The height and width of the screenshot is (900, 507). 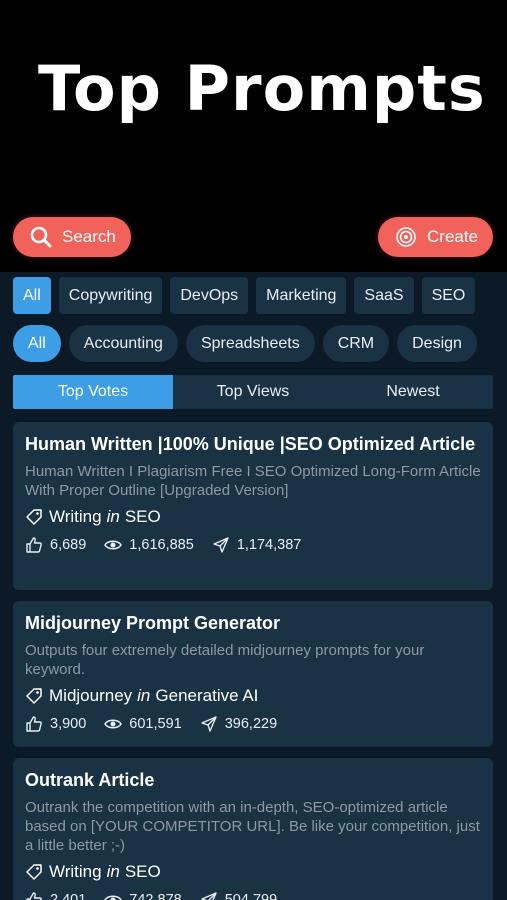 I want to click on subcategory-chip-accounting: Accounting, so click(x=123, y=343).